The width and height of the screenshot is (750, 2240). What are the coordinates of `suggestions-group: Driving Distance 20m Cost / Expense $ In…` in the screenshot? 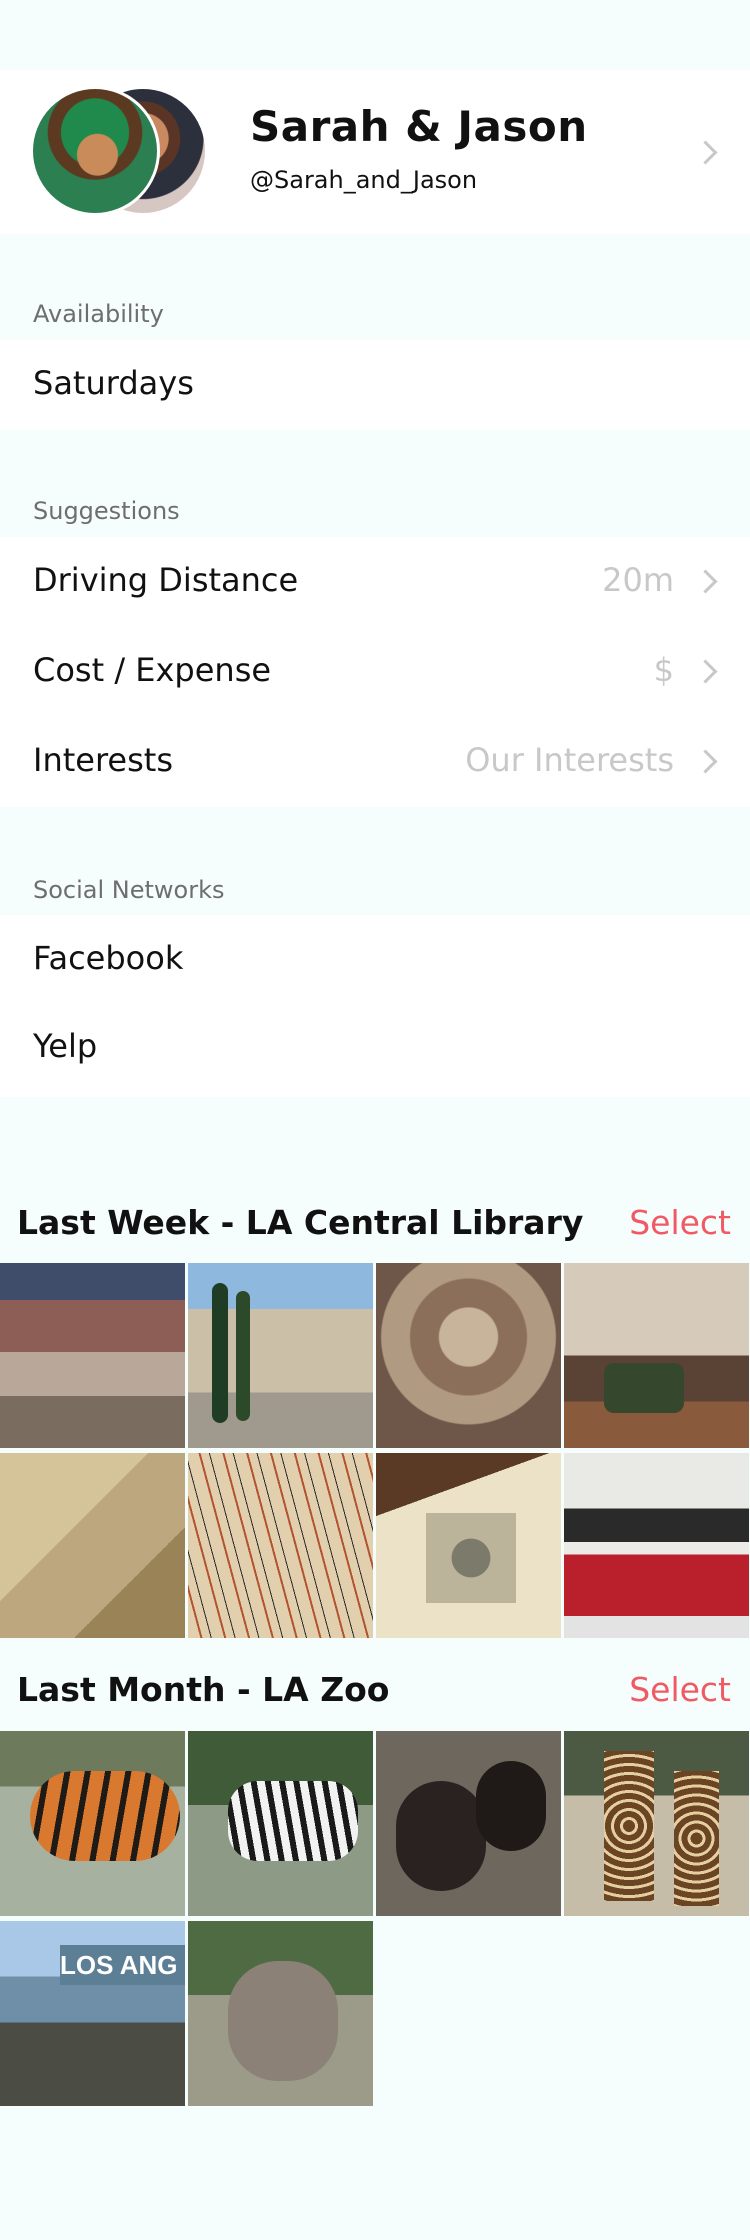 It's located at (375, 672).